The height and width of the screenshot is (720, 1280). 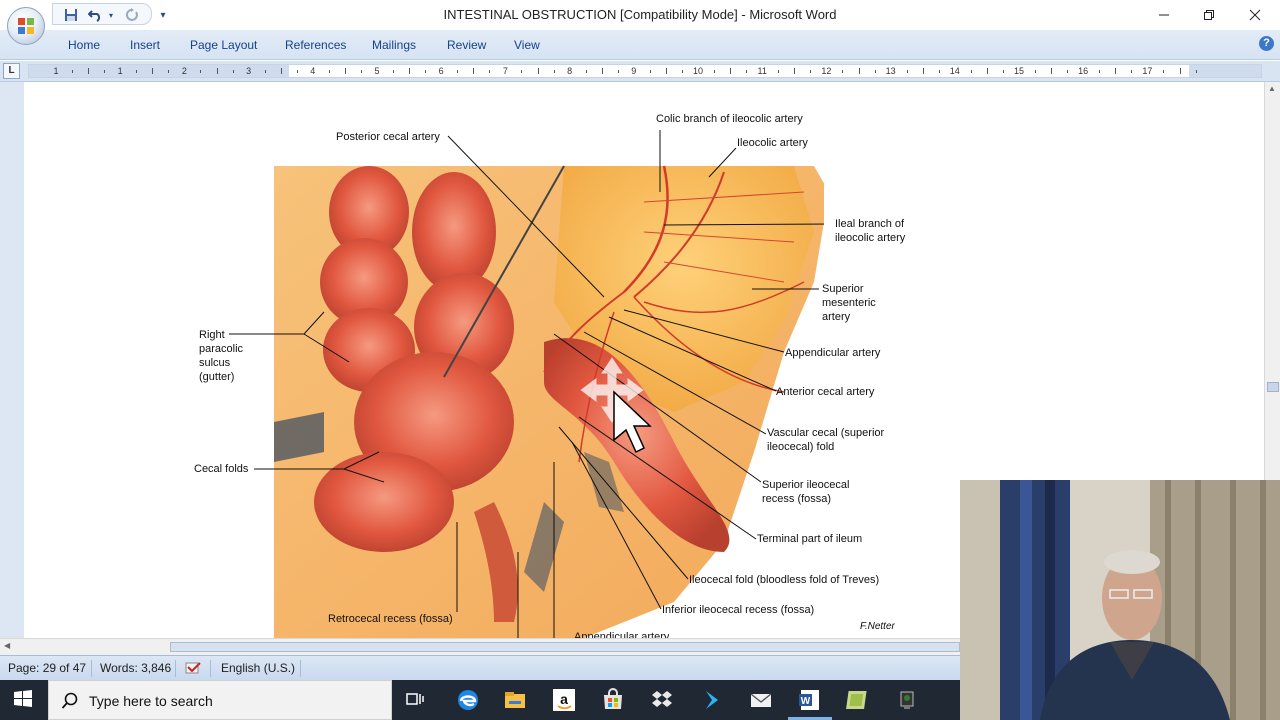 What do you see at coordinates (195, 669) in the screenshot?
I see `proofing-icon` at bounding box center [195, 669].